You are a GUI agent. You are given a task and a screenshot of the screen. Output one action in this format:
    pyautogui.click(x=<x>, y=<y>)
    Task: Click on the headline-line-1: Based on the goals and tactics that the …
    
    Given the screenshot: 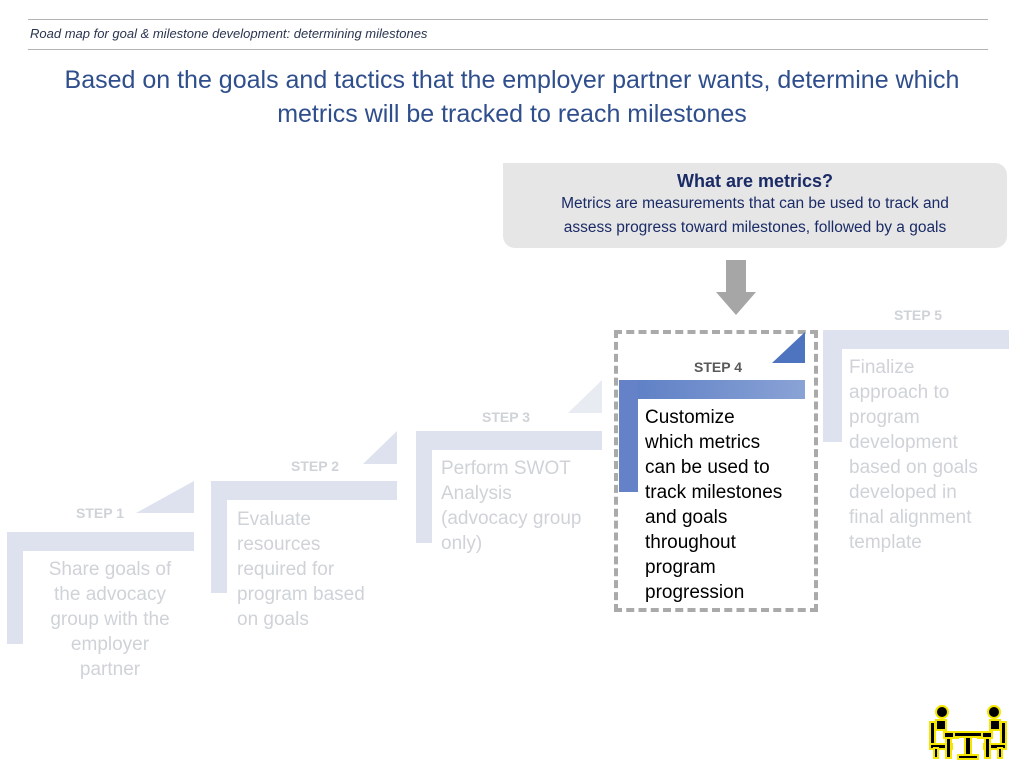 What is the action you would take?
    pyautogui.click(x=512, y=80)
    